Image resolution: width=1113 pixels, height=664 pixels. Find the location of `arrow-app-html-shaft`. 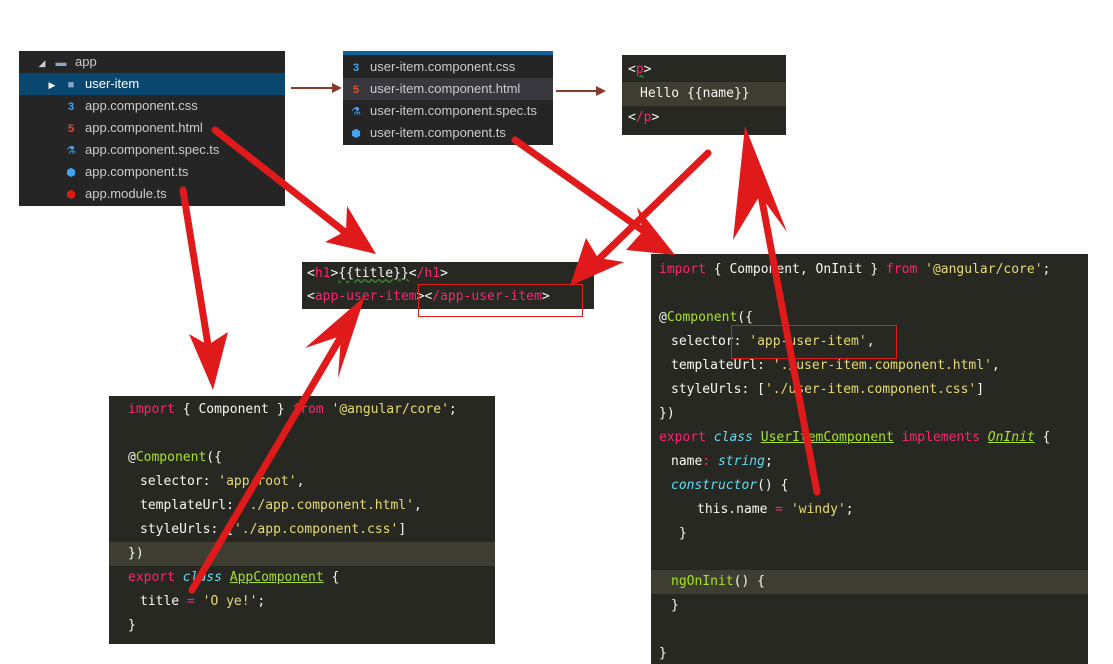

arrow-app-html-shaft is located at coordinates (282, 183).